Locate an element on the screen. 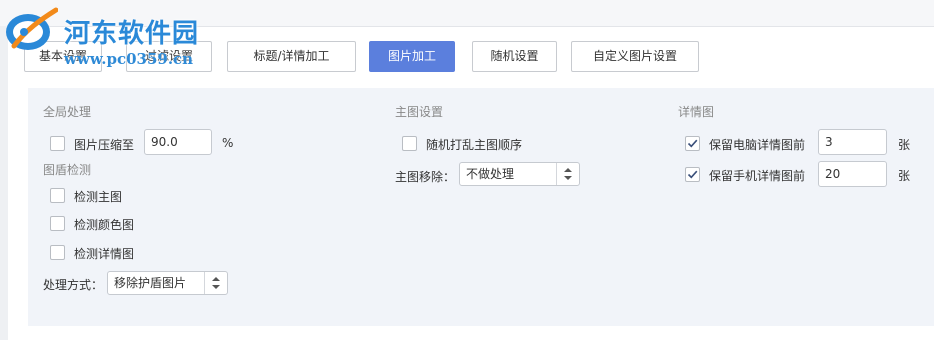 Image resolution: width=934 pixels, height=340 pixels. tab-image-processing: 图片加工 is located at coordinates (412, 56).